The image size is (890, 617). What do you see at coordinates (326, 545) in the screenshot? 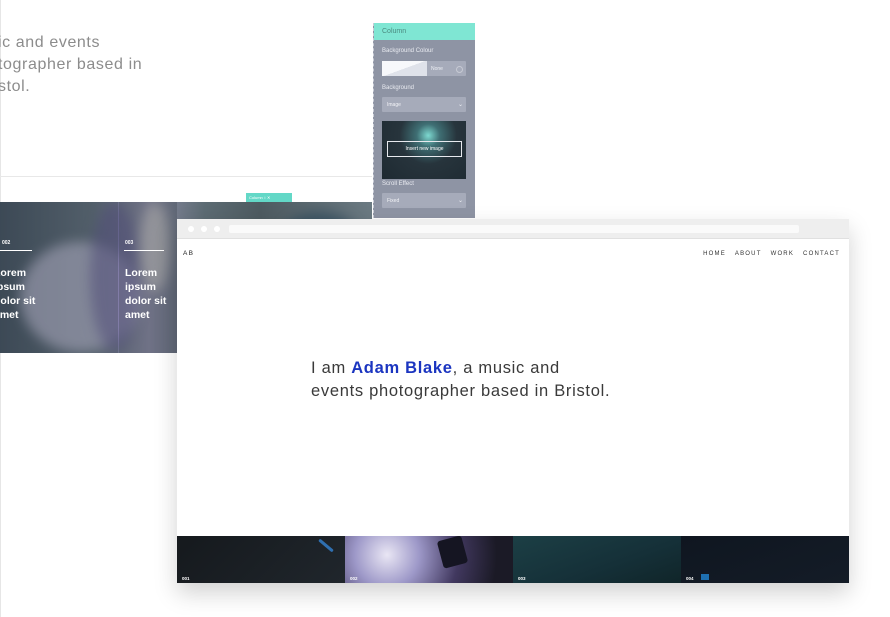
I see `stage-light-decoration` at bounding box center [326, 545].